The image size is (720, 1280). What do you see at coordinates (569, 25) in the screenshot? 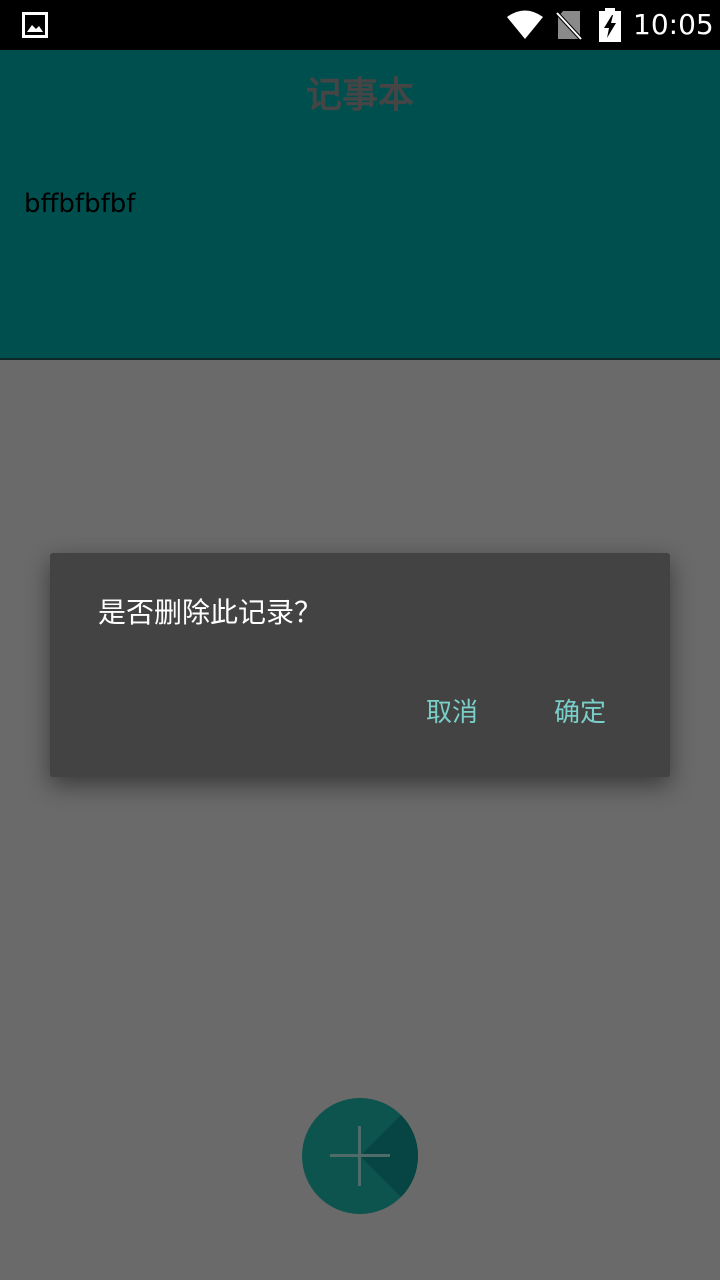
I see `no-sim-icon` at bounding box center [569, 25].